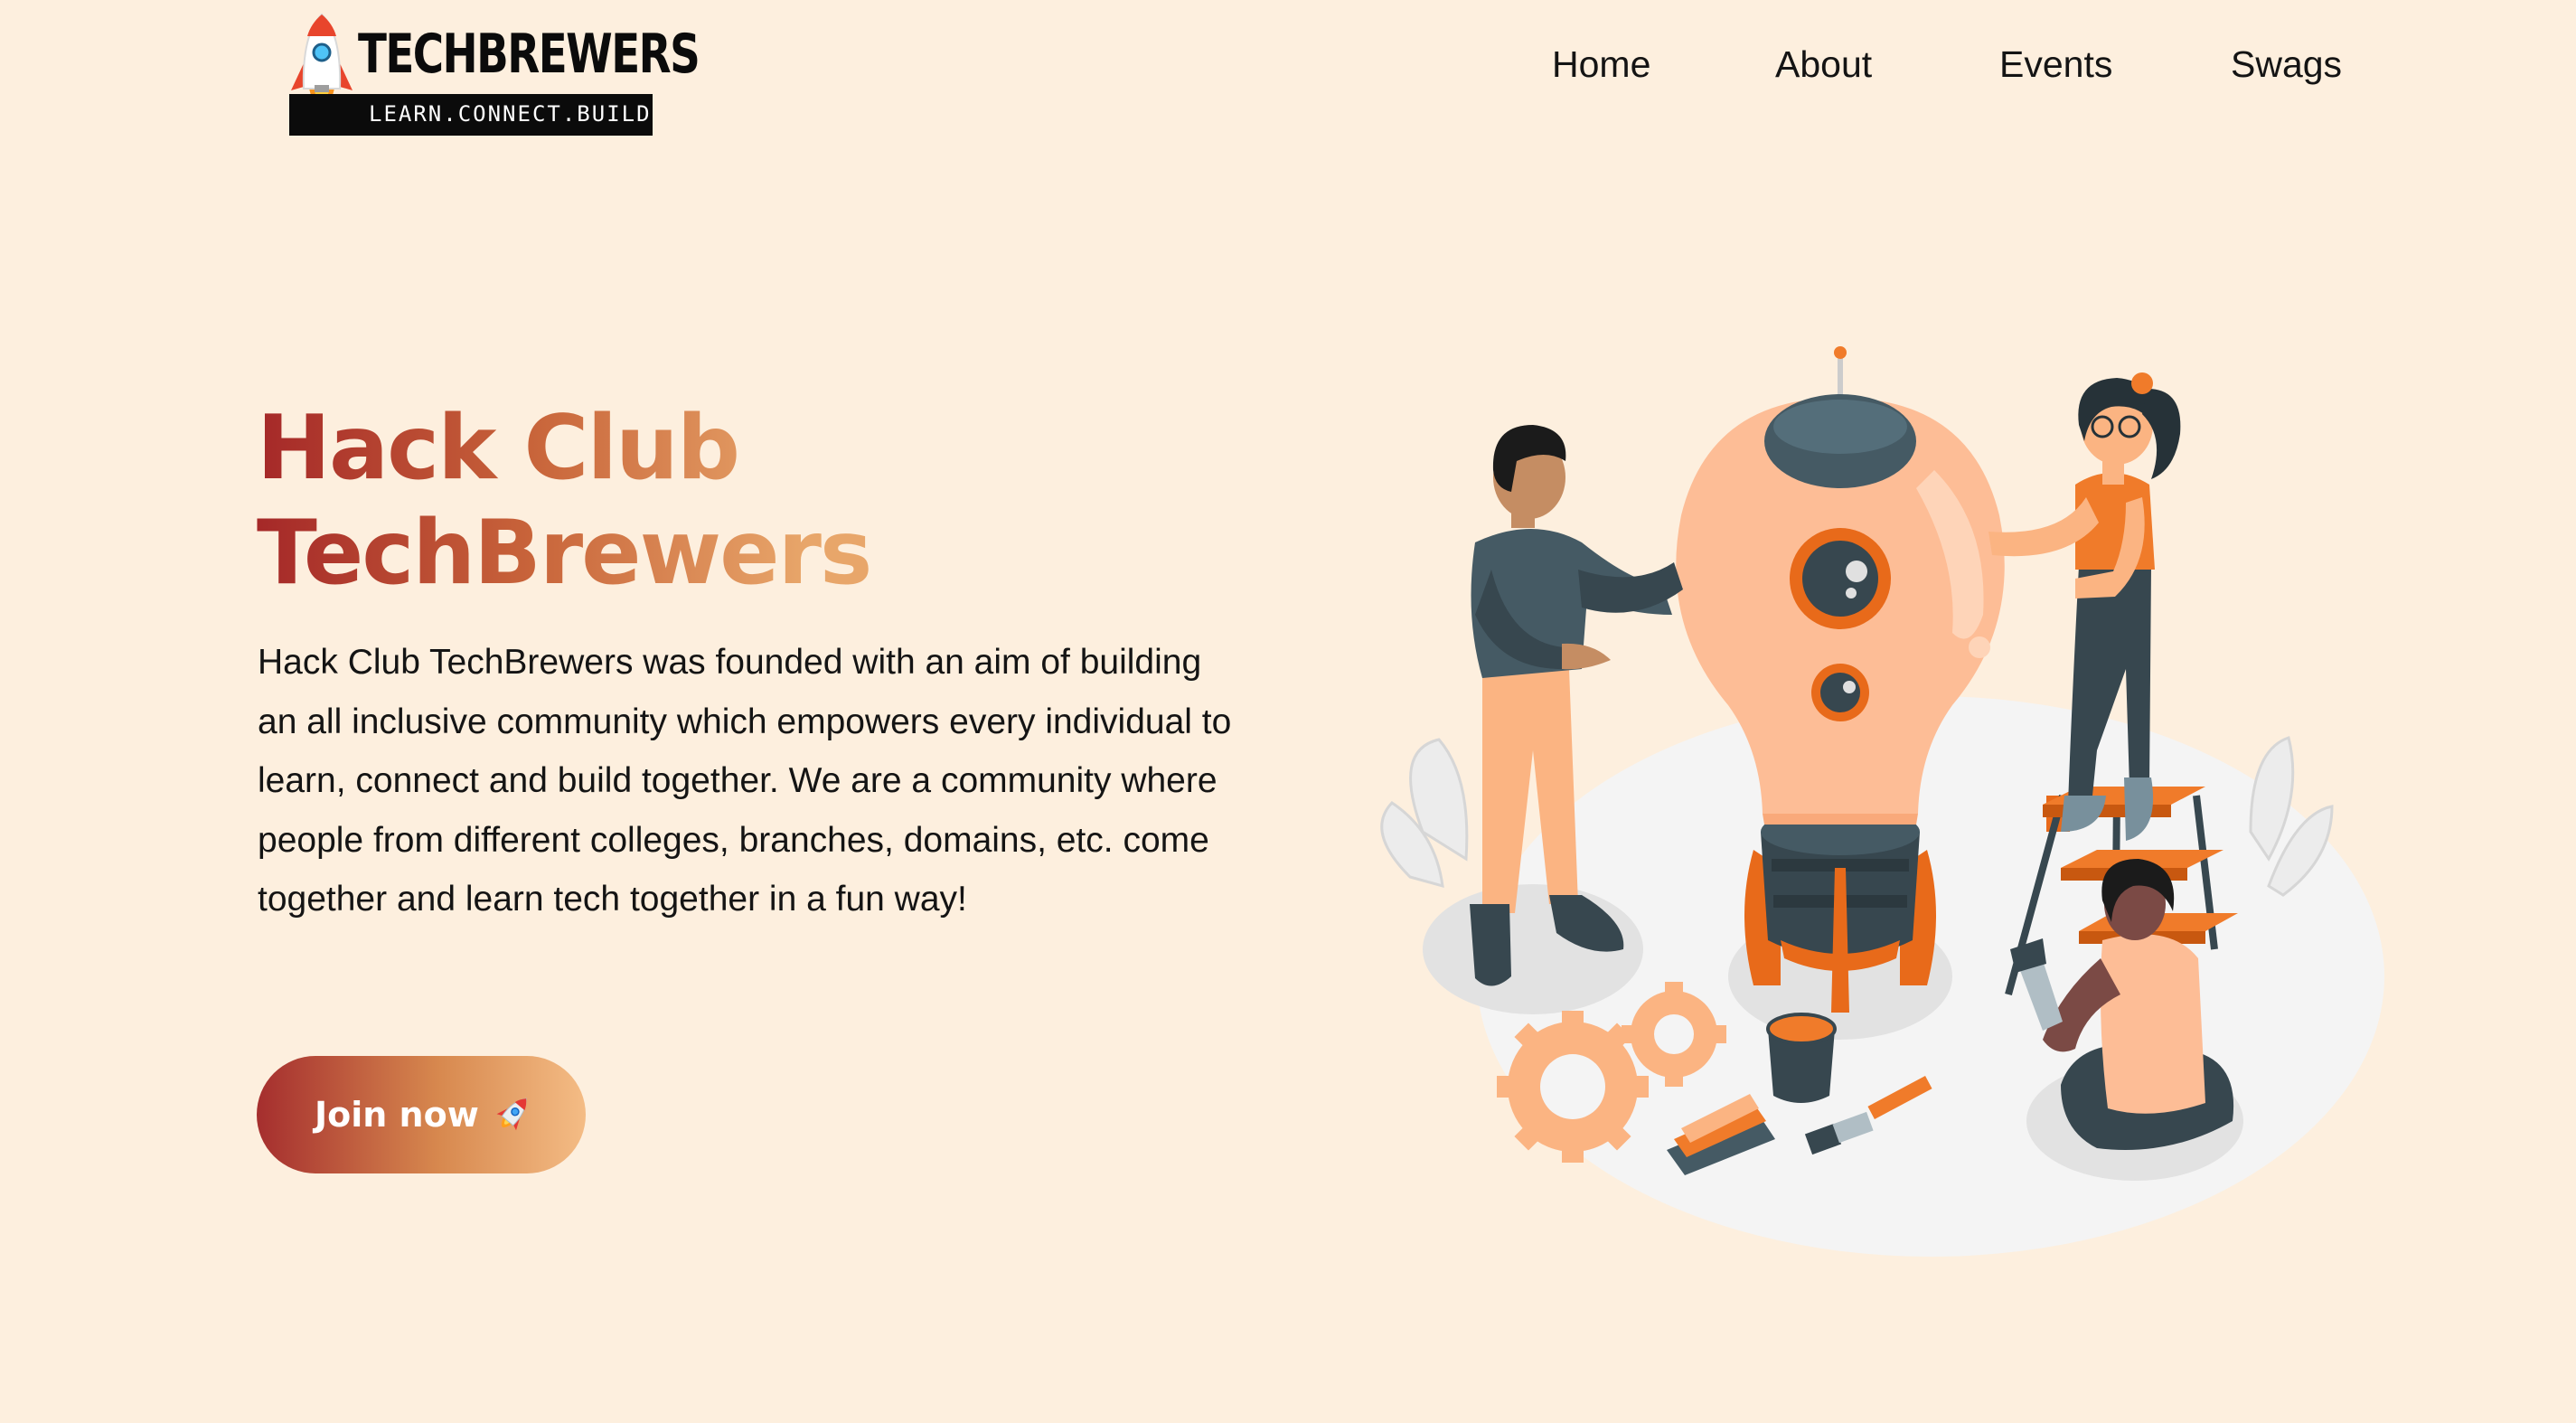 The height and width of the screenshot is (1423, 2576). Describe the element at coordinates (512, 1115) in the screenshot. I see `rocket-emoji-icon` at that location.